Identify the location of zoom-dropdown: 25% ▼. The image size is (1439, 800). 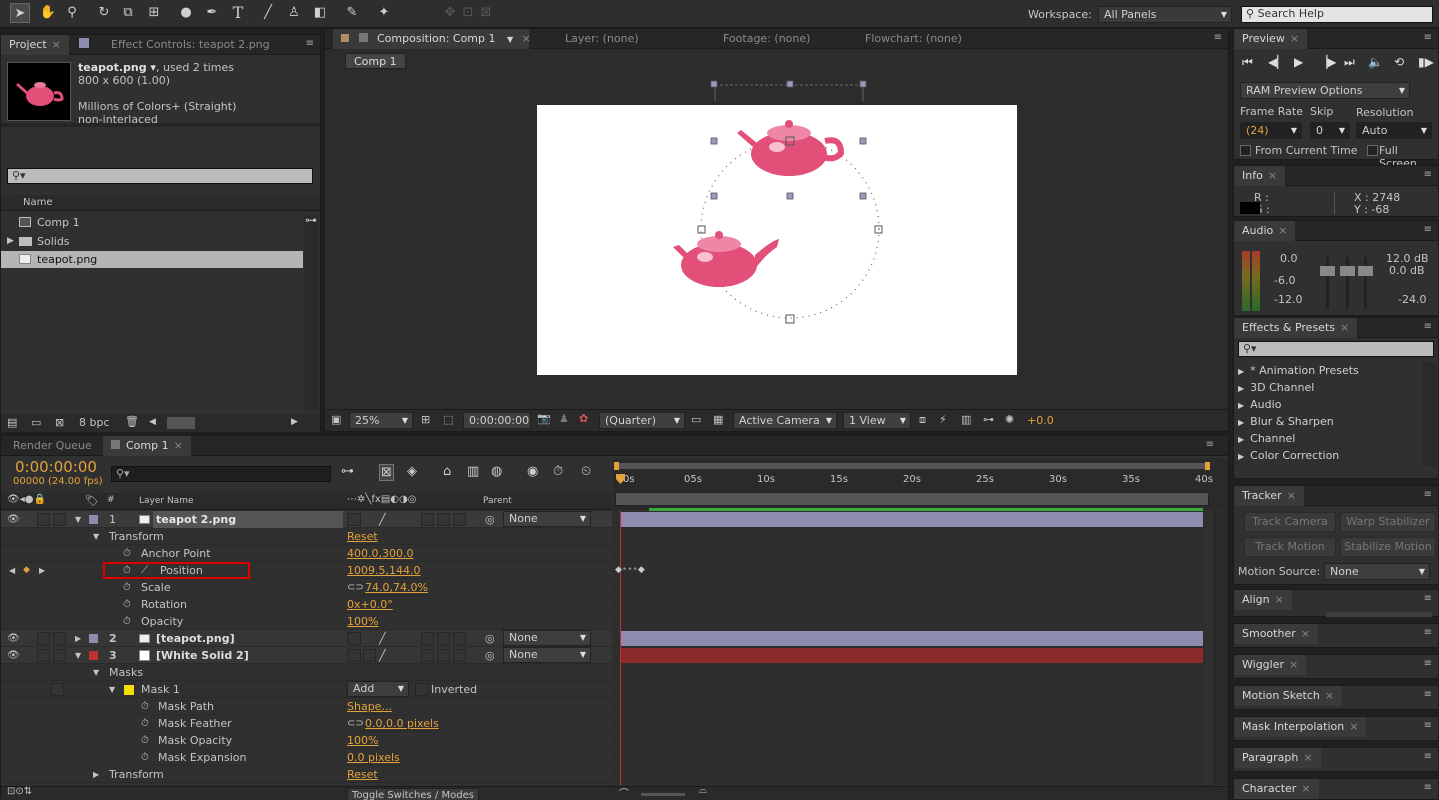
(381, 420).